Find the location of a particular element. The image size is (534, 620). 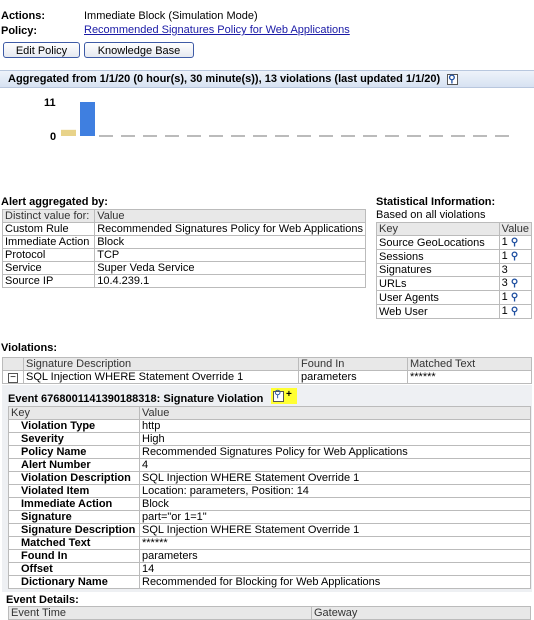

table-row: Severity High is located at coordinates (269, 439).